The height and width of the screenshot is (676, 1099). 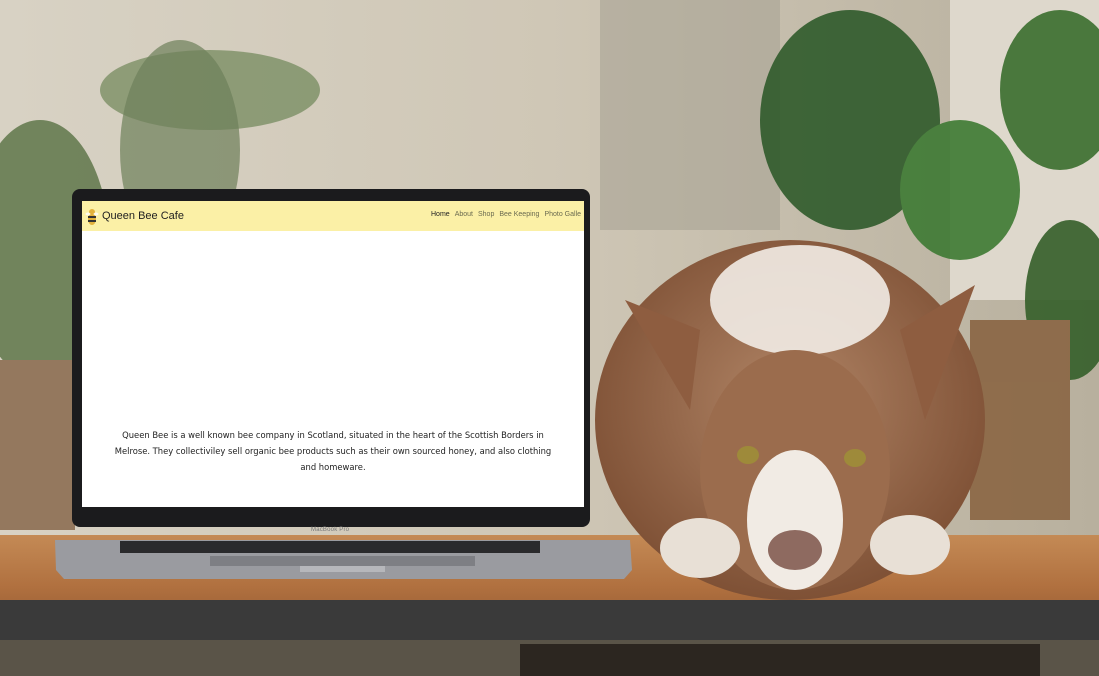 I want to click on laptop-model-label: MacBook Pro, so click(x=330, y=530).